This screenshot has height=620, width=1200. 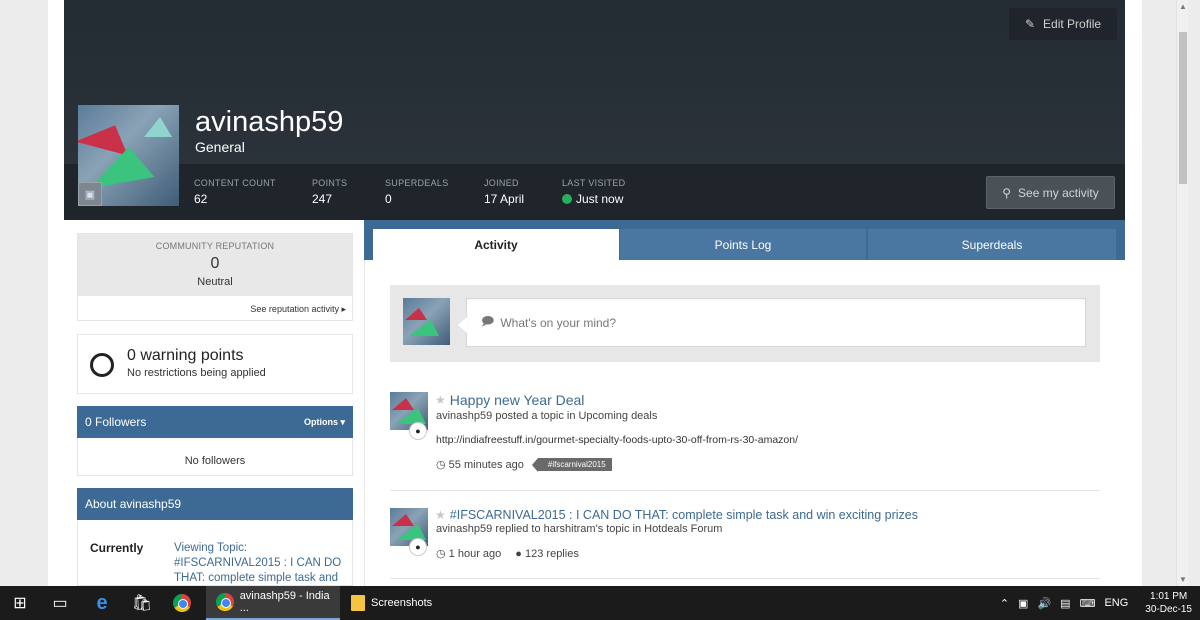 I want to click on scroll-down-icon: ▼, so click(x=1183, y=579).